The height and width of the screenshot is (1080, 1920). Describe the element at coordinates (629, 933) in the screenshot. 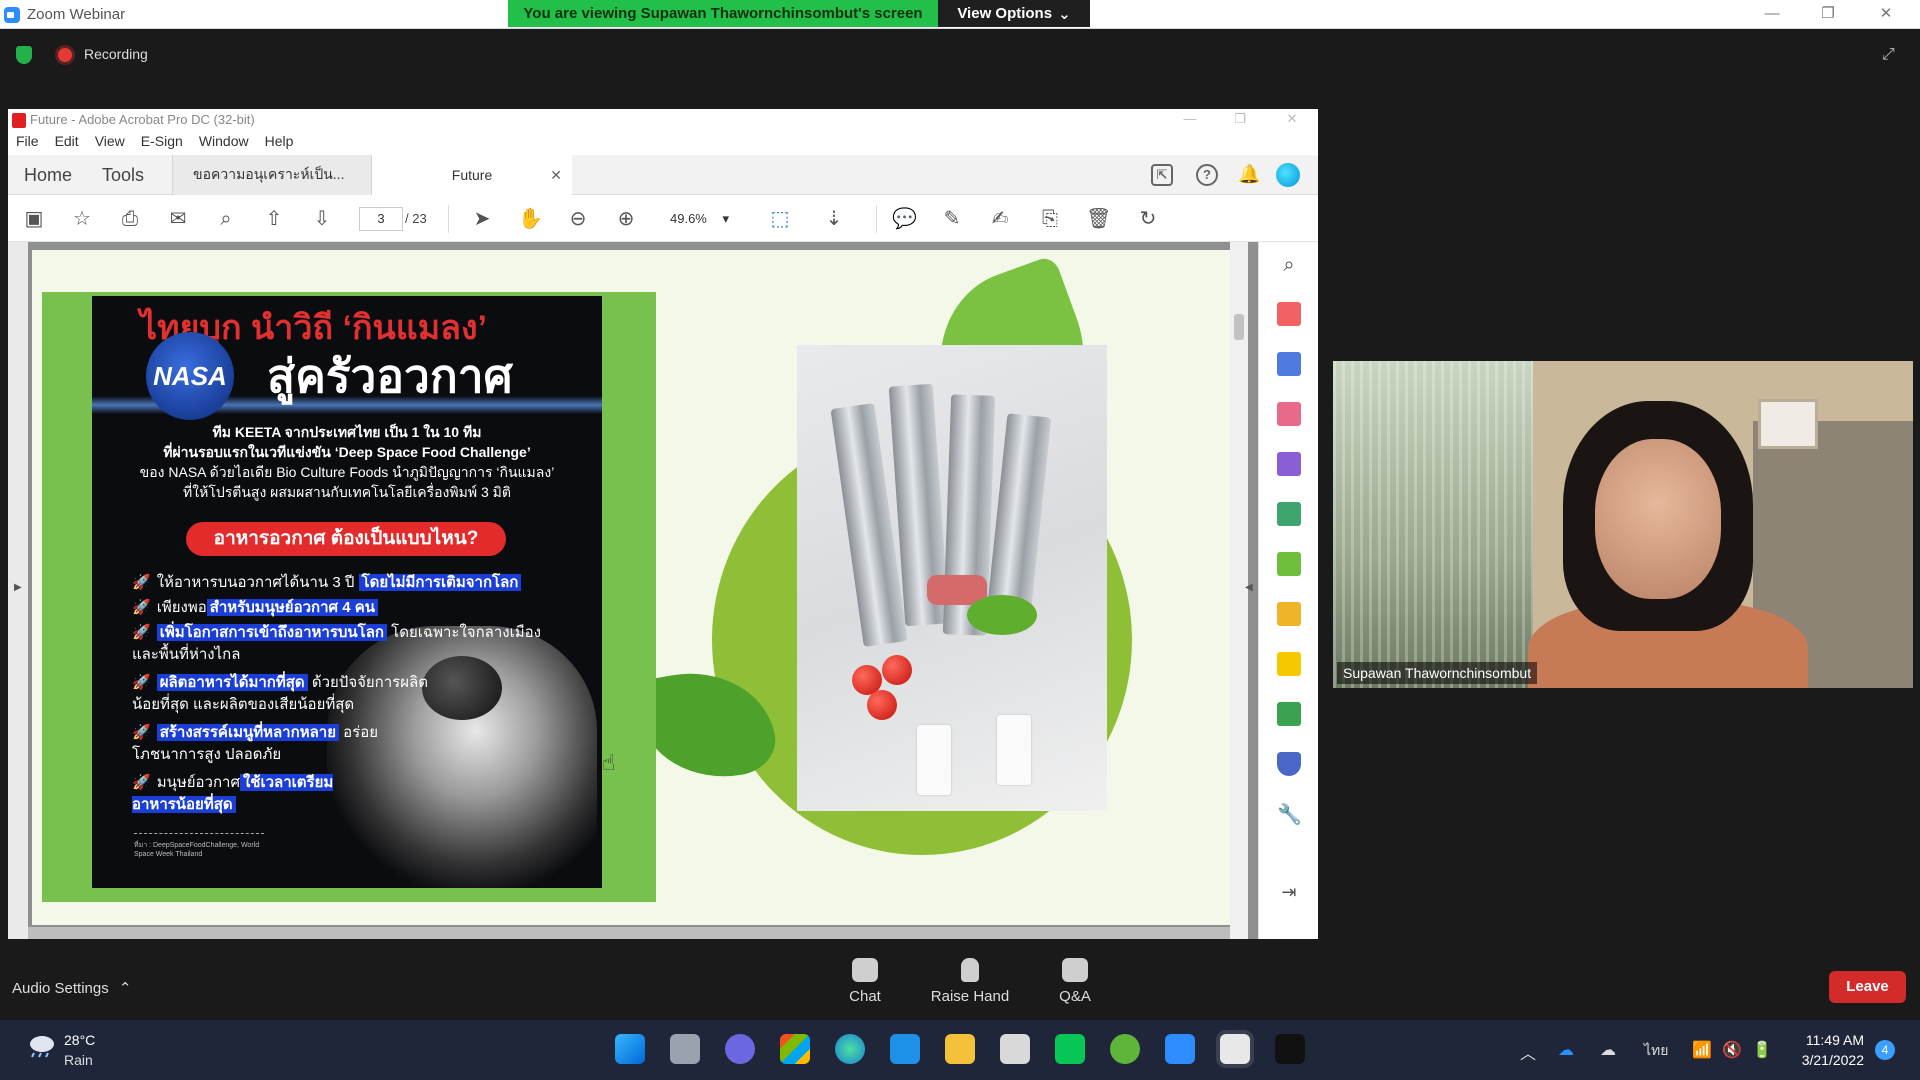

I see `horizontal-scrollbar` at that location.